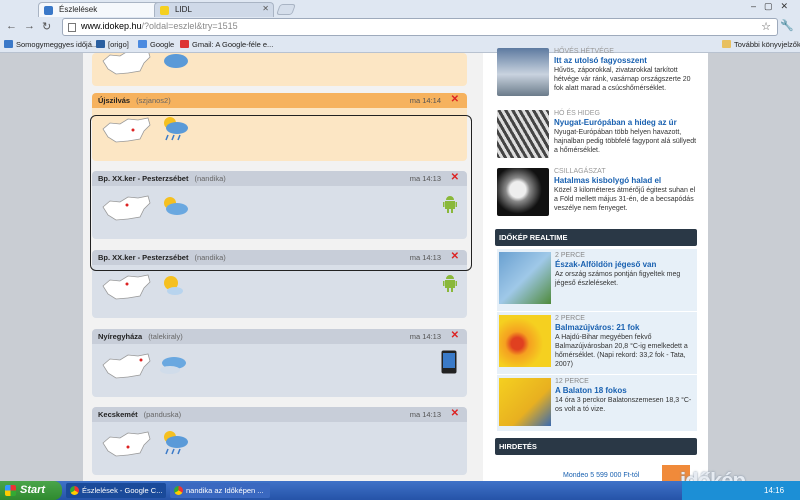 The height and width of the screenshot is (500, 800). Describe the element at coordinates (279, 441) in the screenshot. I see `observation-card: Kecskemét (panduska) ma 14:13 ✕` at that location.